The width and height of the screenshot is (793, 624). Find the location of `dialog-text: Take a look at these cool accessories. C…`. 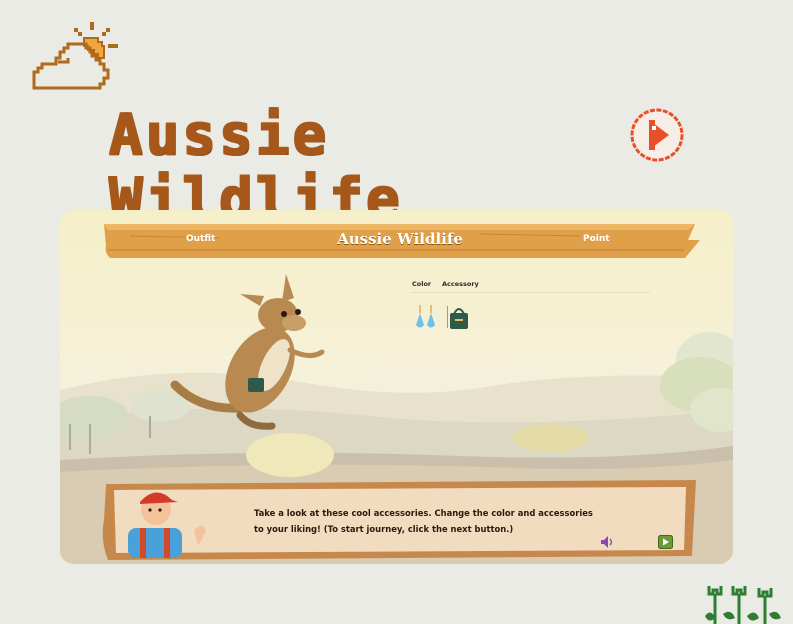

dialog-text: Take a look at these cool accessories. C… is located at coordinates (423, 521).